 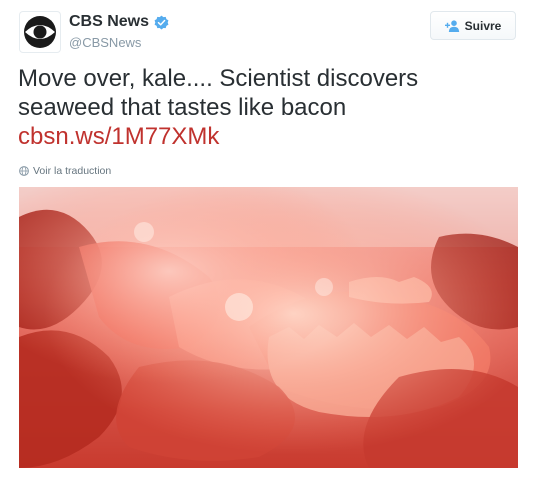 I want to click on globe-icon, so click(x=24, y=171).